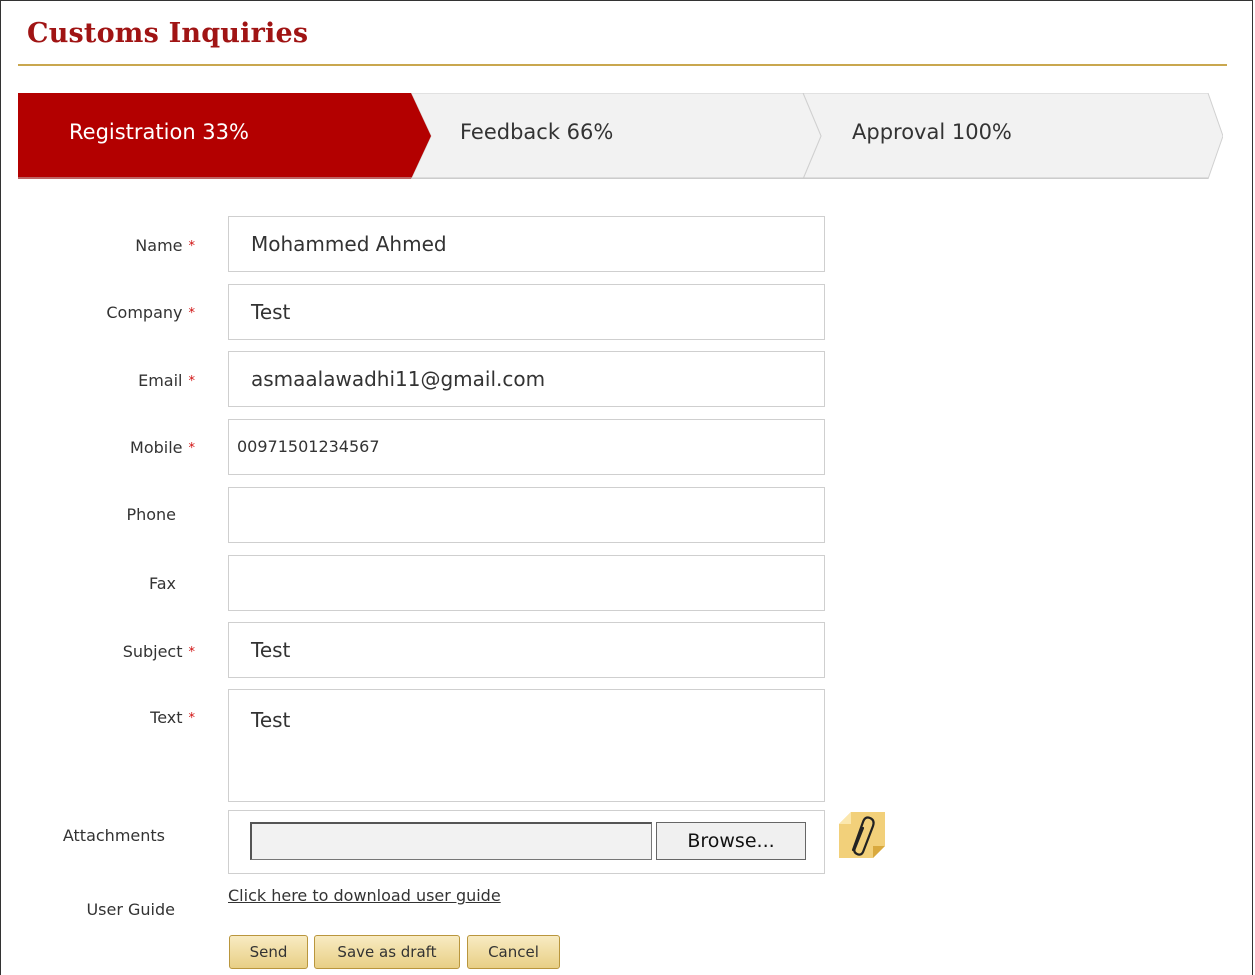 This screenshot has width=1255, height=975. Describe the element at coordinates (861, 836) in the screenshot. I see `paperclip-icon` at that location.